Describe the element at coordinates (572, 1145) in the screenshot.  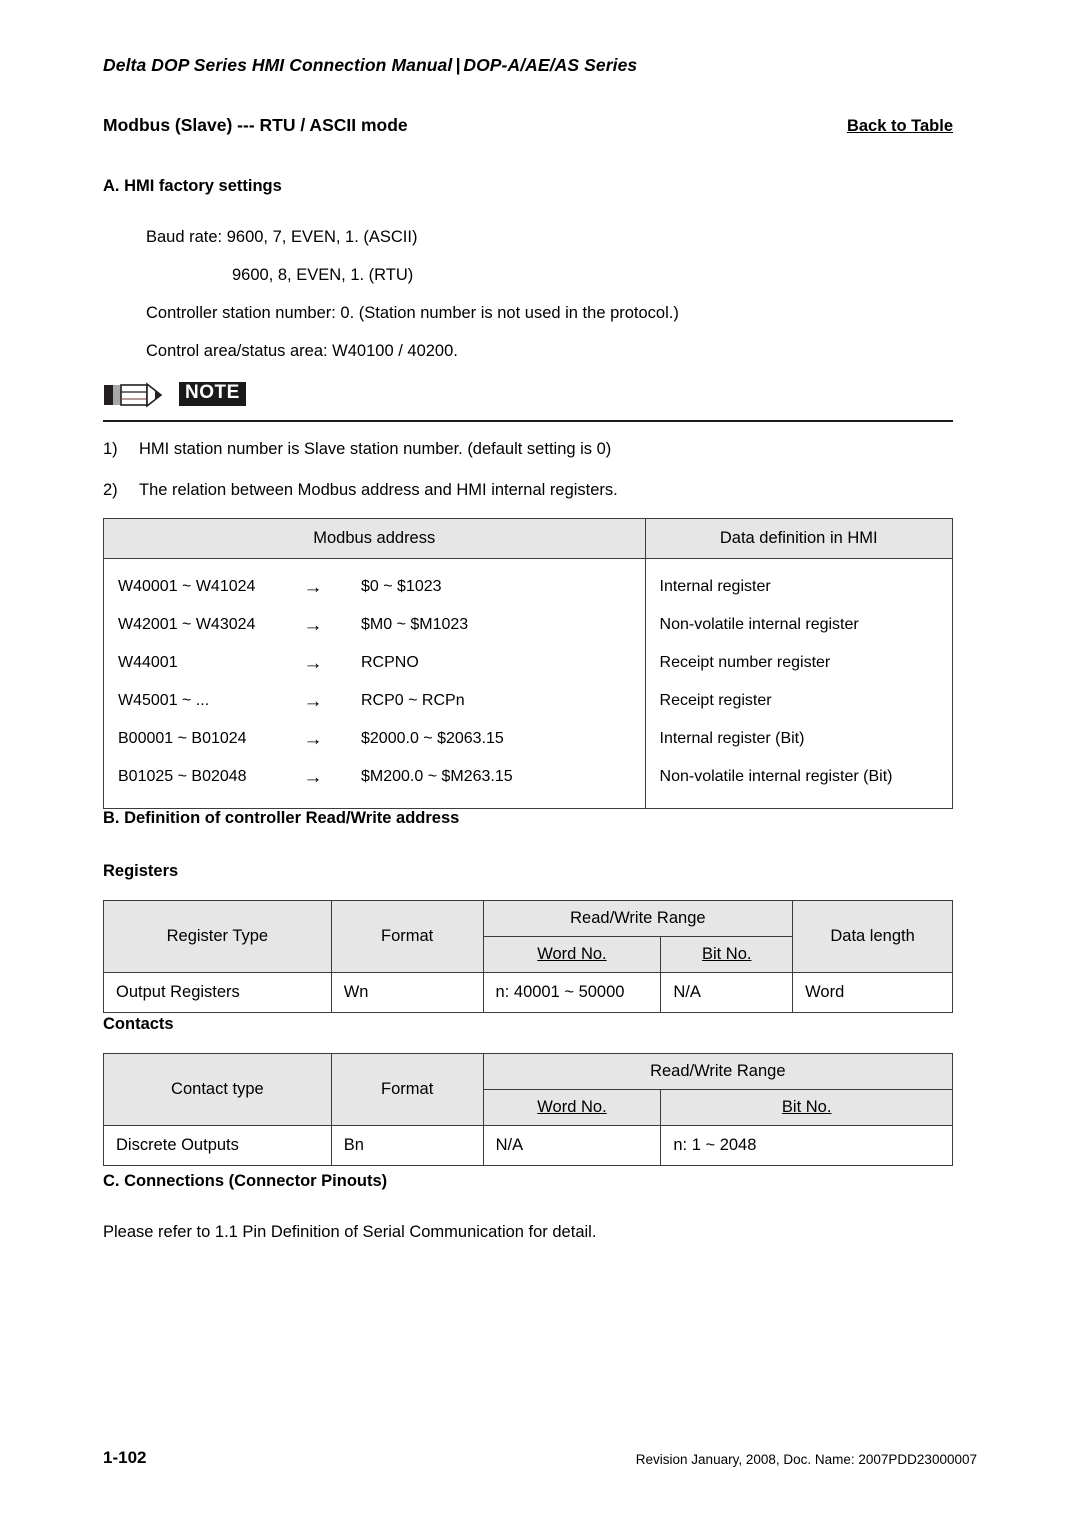
I see `contact-word-no-value: N/A` at that location.